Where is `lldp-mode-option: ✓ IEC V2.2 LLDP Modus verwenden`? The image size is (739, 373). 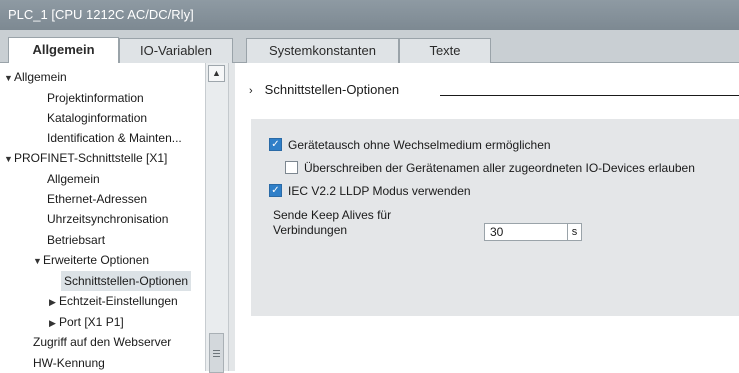
lldp-mode-option: ✓ IEC V2.2 LLDP Modus verwenden is located at coordinates (370, 191).